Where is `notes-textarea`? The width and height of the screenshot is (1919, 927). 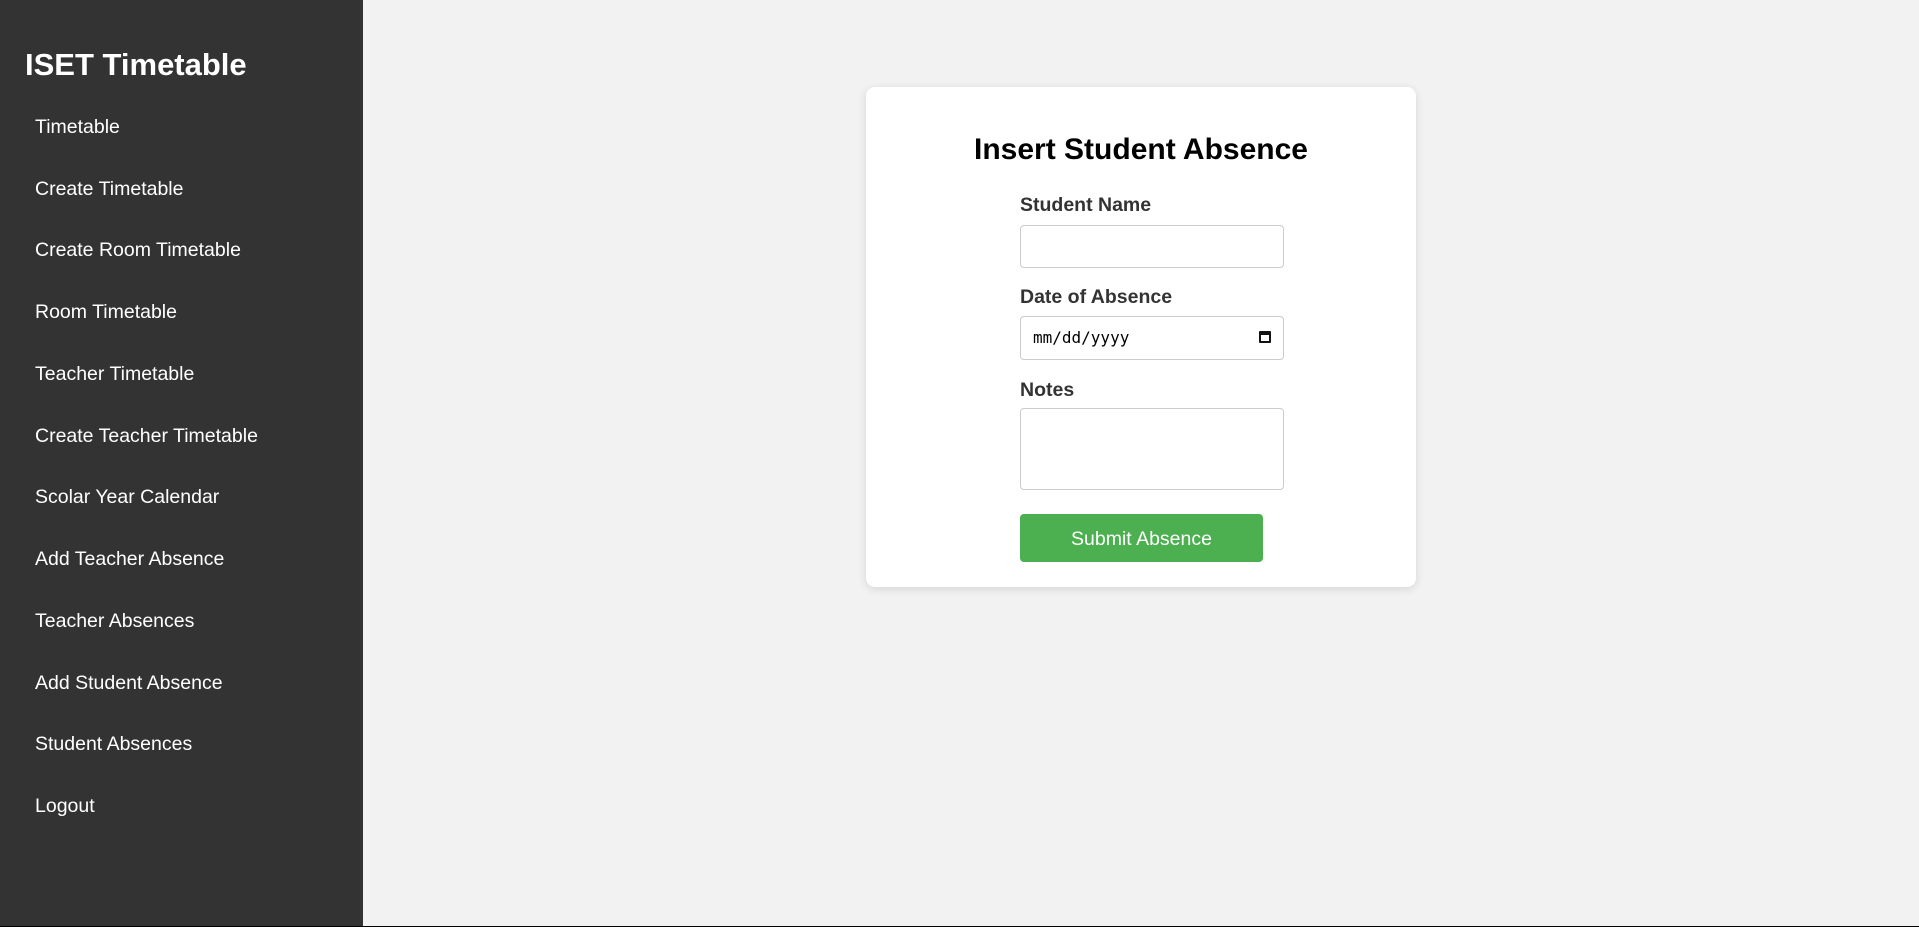
notes-textarea is located at coordinates (1152, 449).